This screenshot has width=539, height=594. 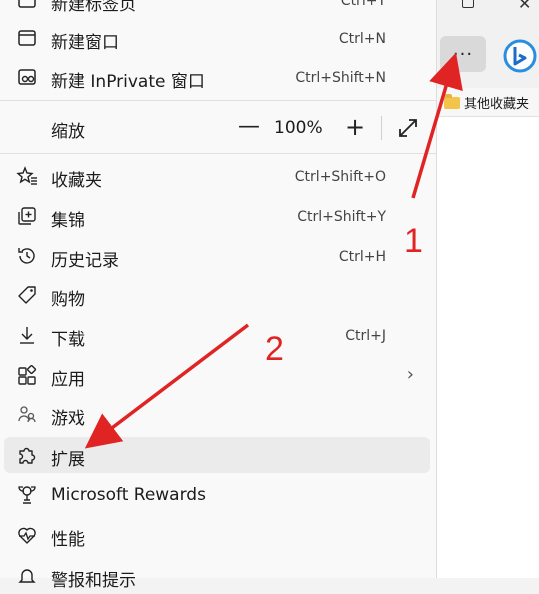 What do you see at coordinates (298, 128) in the screenshot?
I see `zoom-level: 100%` at bounding box center [298, 128].